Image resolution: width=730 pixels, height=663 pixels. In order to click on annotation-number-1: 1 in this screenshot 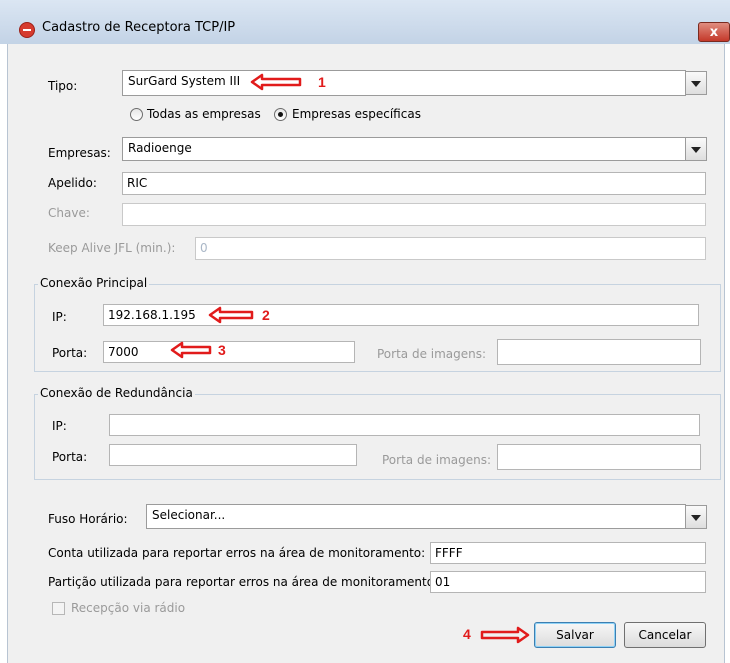, I will do `click(322, 82)`.